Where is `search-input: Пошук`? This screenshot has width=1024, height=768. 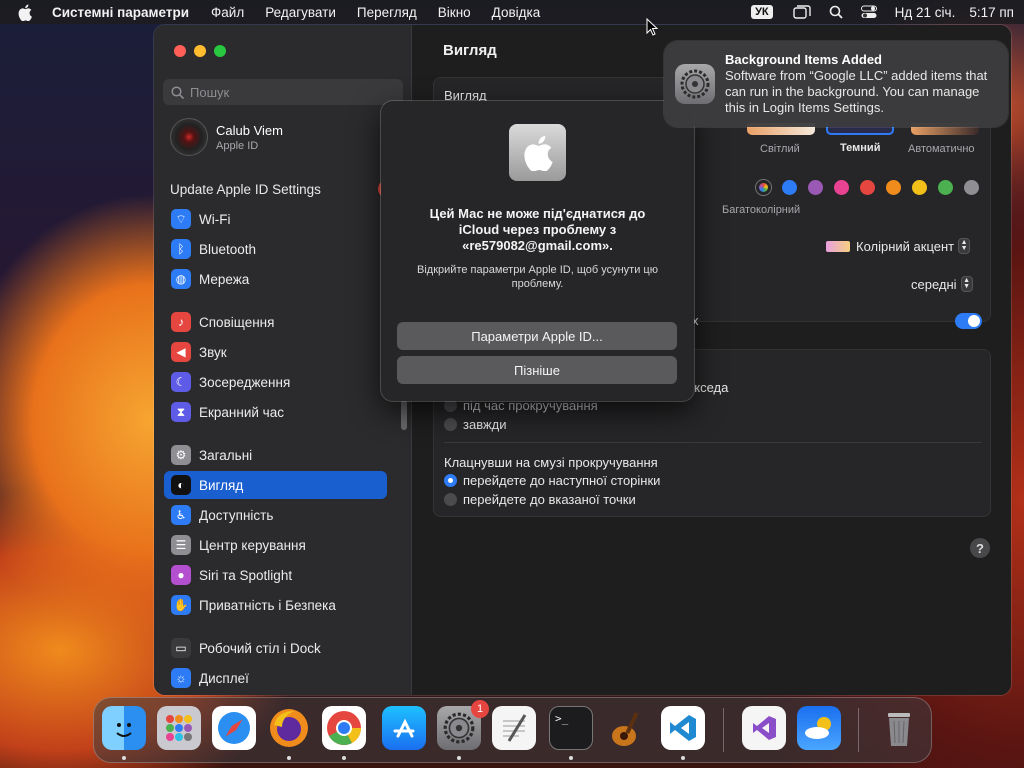 search-input: Пошук is located at coordinates (283, 92).